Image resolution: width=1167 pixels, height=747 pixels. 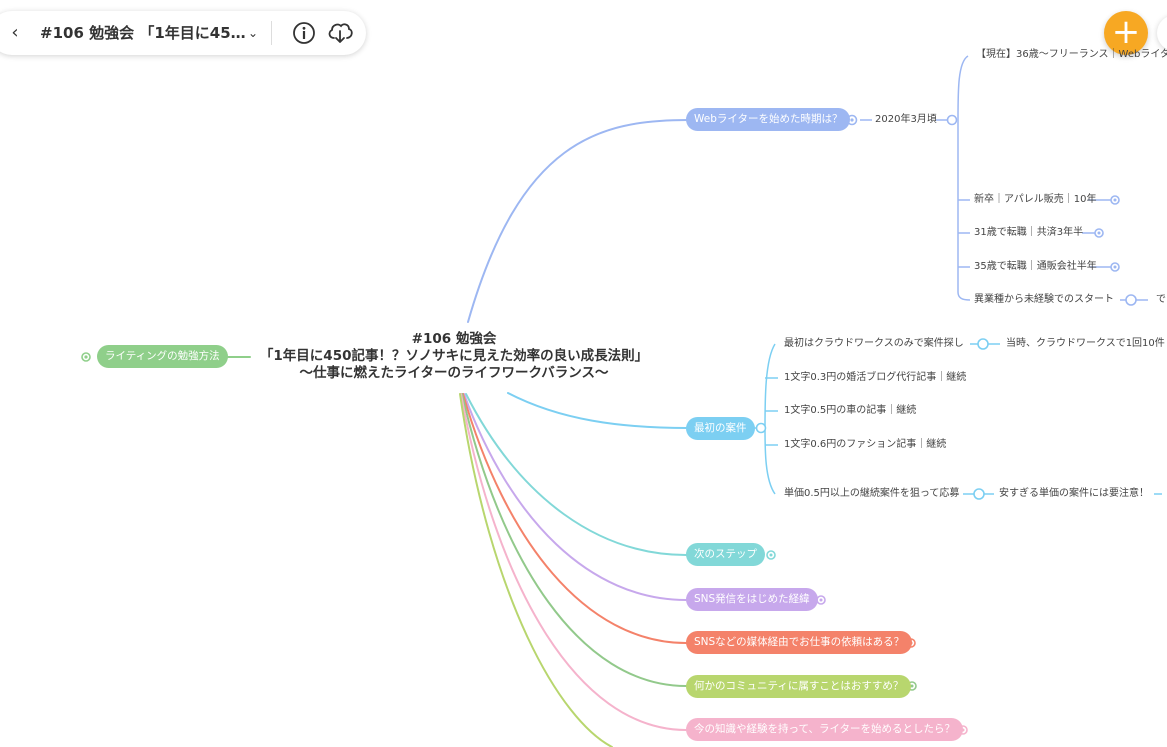 I want to click on info-icon, so click(x=304, y=33).